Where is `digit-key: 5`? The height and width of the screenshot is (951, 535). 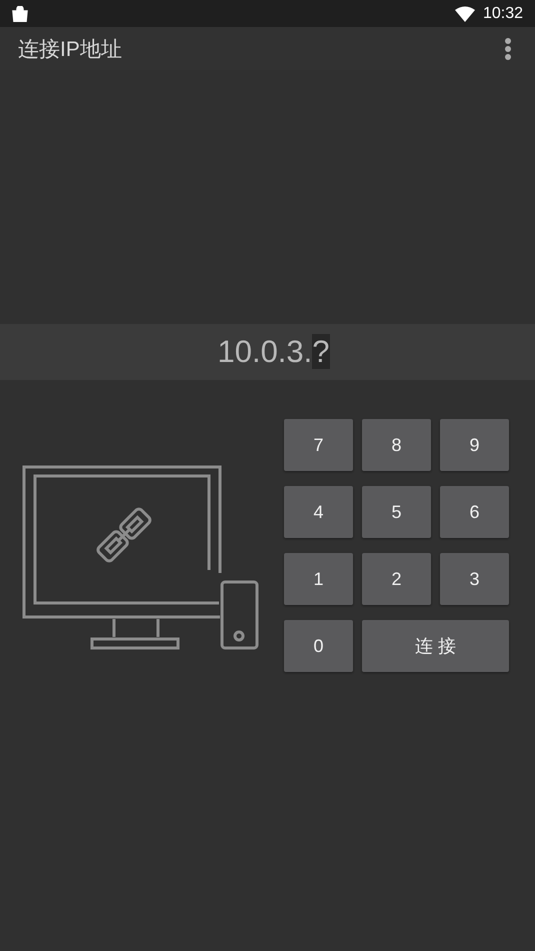 digit-key: 5 is located at coordinates (396, 512).